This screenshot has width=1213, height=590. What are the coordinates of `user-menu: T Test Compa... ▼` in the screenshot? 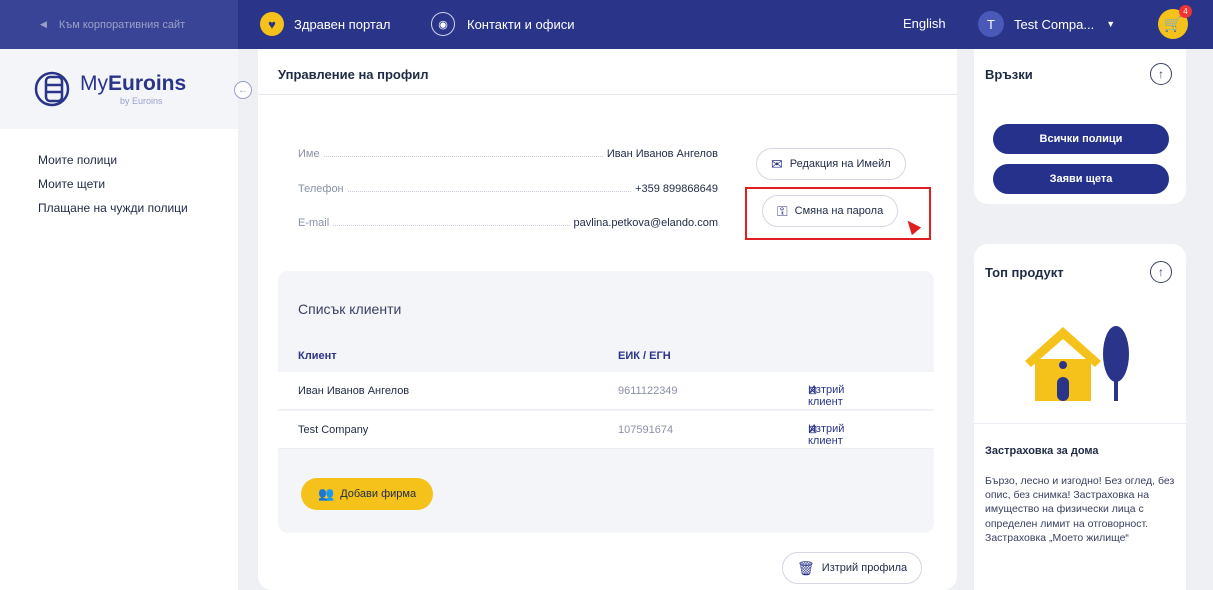 It's located at (1046, 24).